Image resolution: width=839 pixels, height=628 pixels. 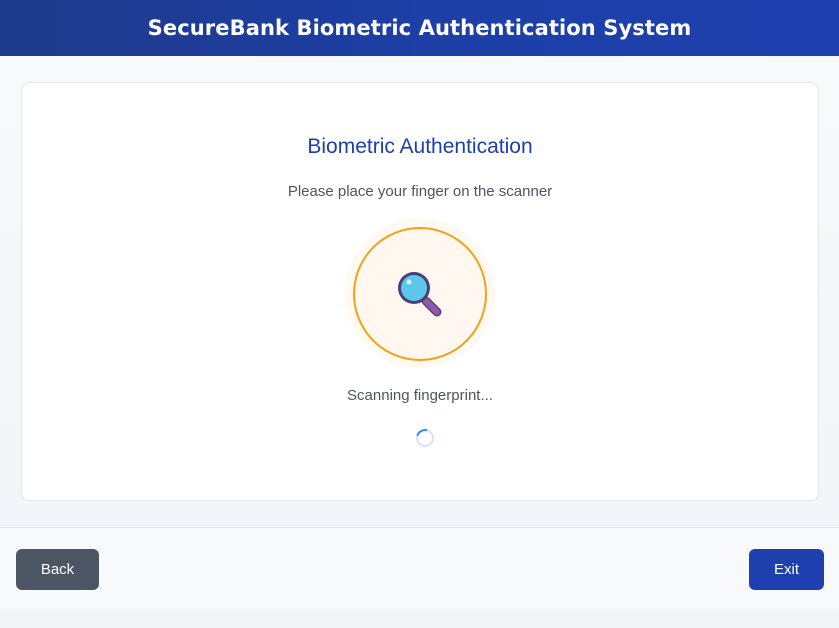 I want to click on loading-spinner-icon, so click(x=425, y=438).